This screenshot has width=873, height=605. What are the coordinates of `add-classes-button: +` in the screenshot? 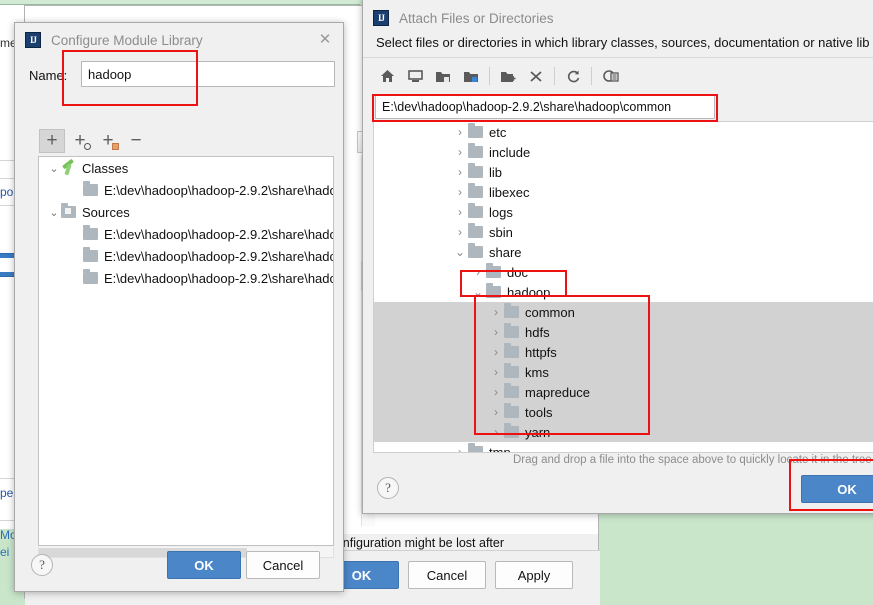 It's located at (80, 141).